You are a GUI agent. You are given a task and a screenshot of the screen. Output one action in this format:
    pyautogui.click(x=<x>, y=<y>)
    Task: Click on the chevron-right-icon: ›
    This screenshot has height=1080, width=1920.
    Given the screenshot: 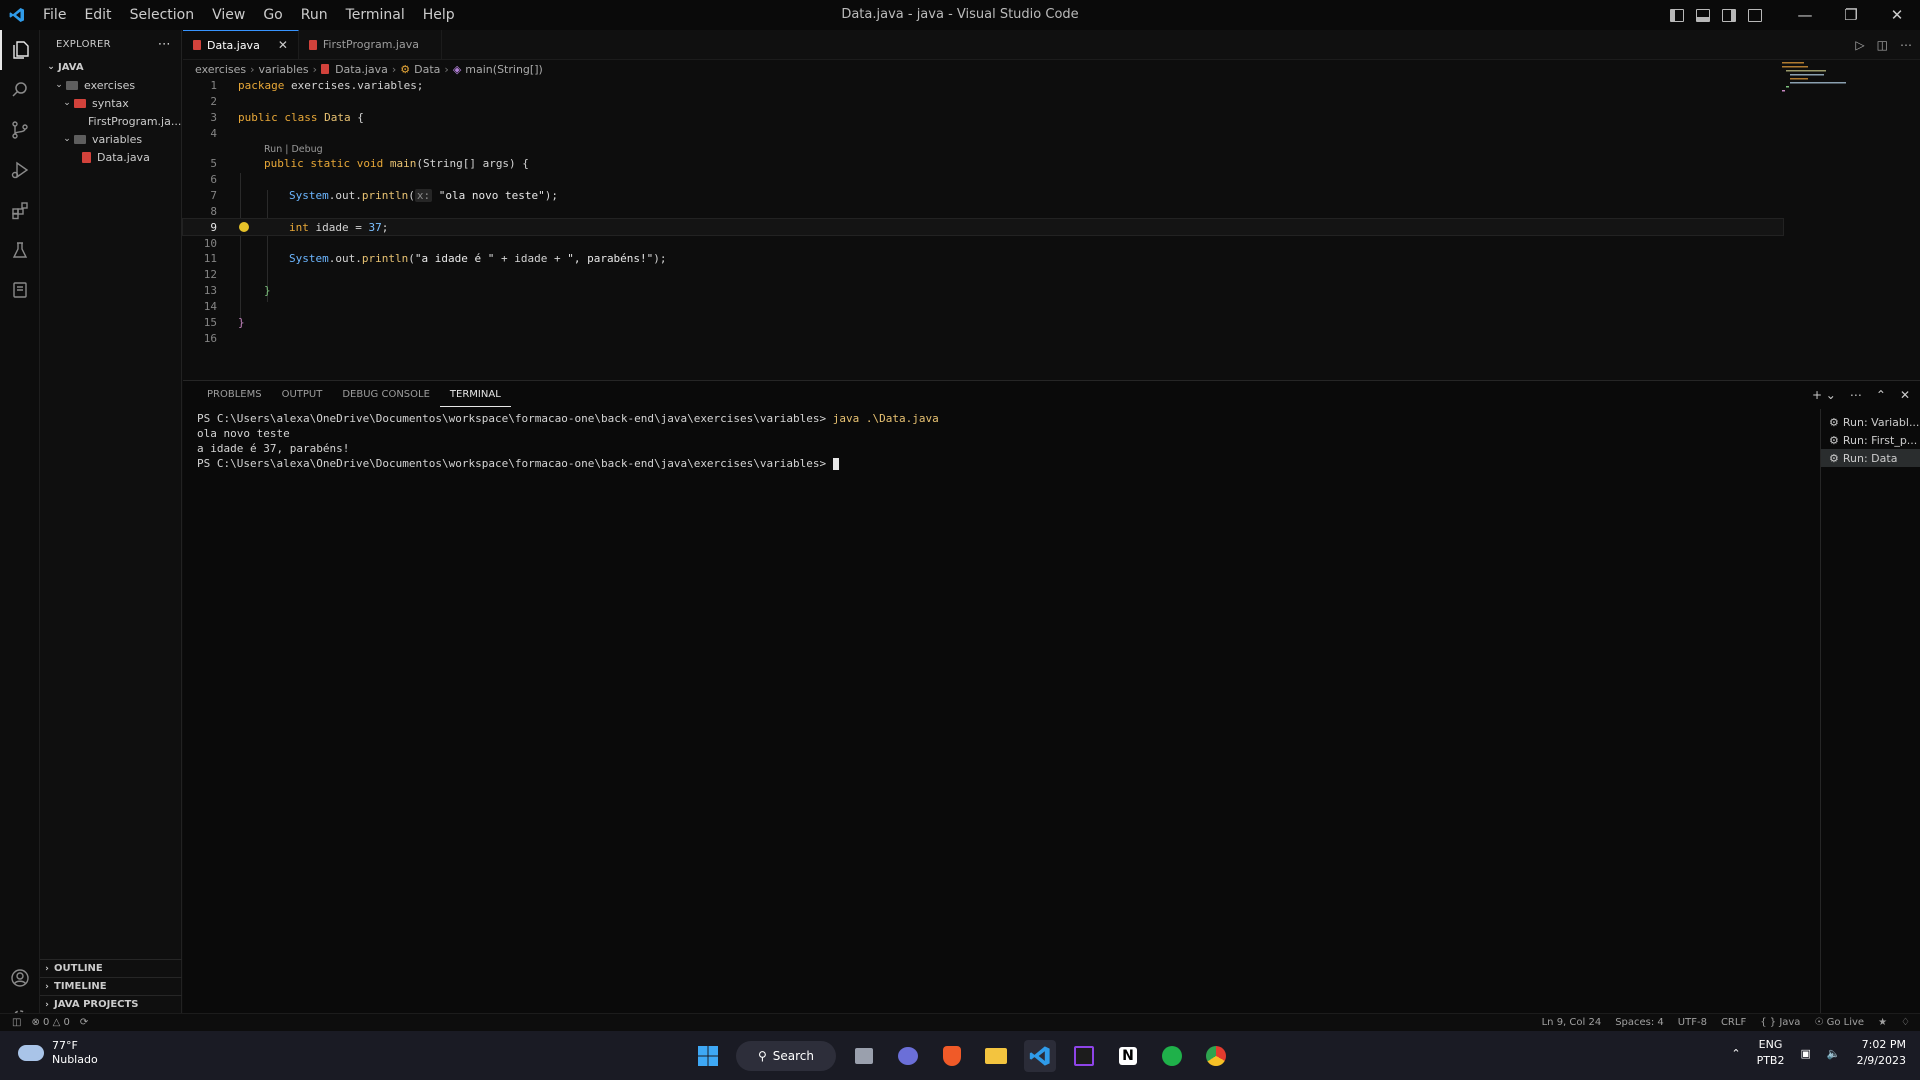 What is the action you would take?
    pyautogui.click(x=47, y=968)
    